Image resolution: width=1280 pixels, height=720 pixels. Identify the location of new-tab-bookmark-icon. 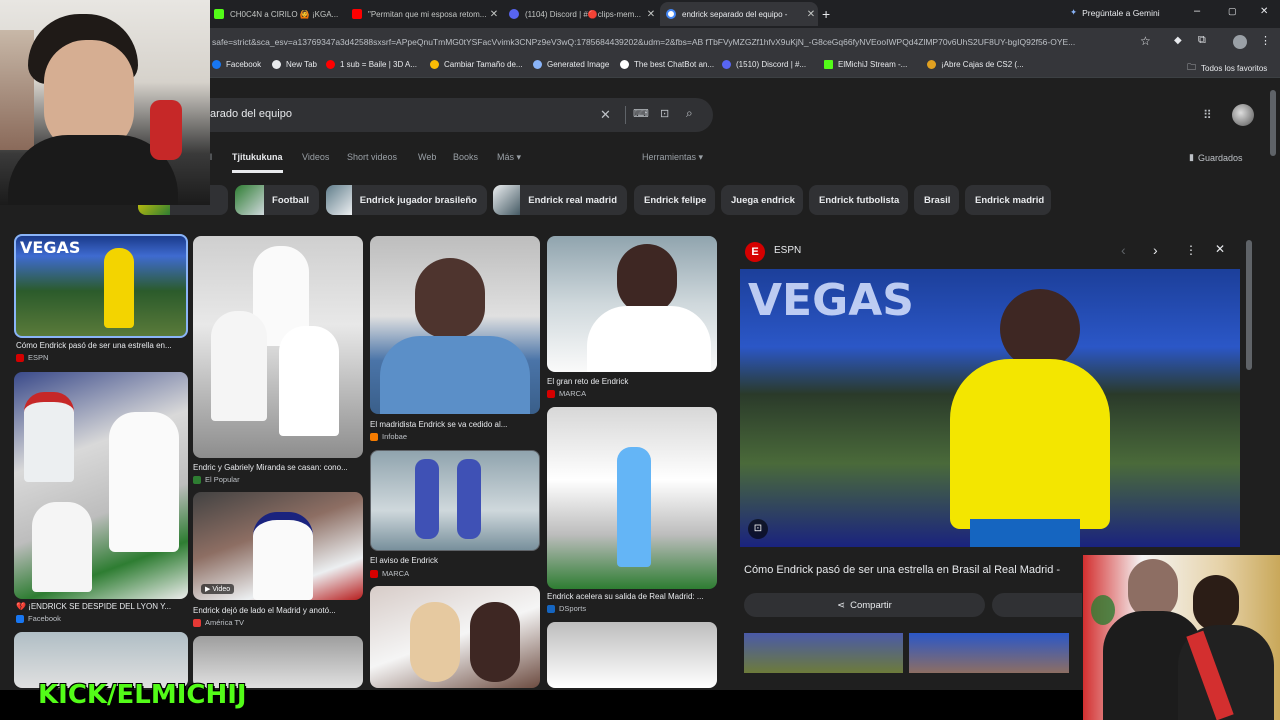
(276, 64).